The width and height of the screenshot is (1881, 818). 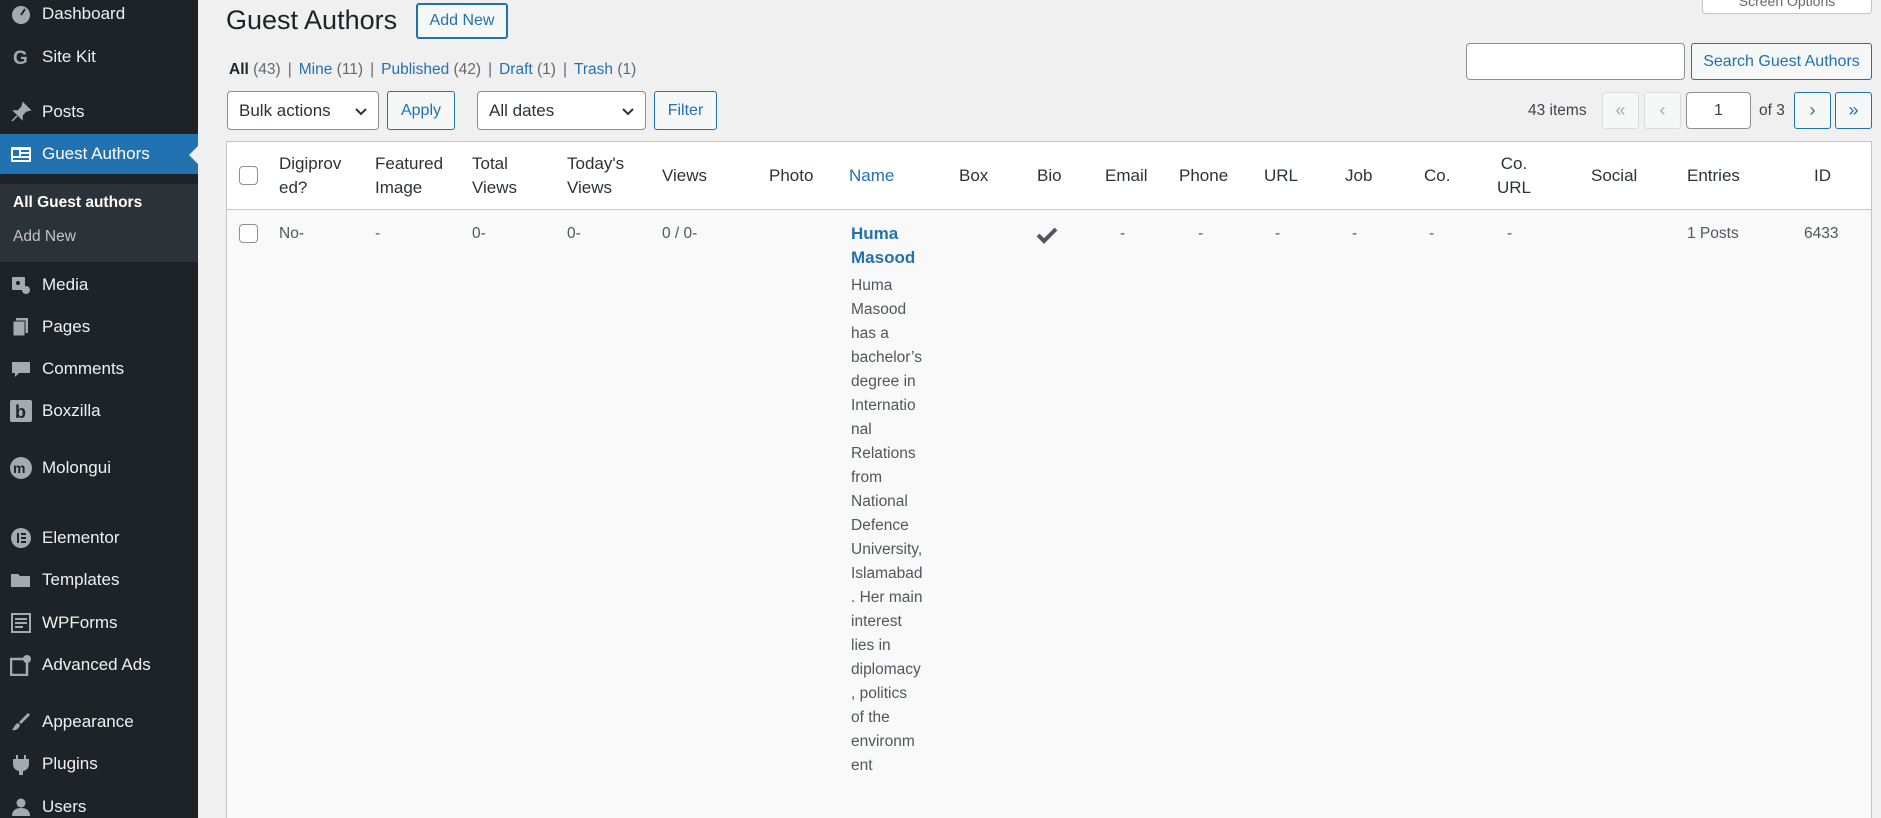 I want to click on view-published-link: Published, so click(x=415, y=69).